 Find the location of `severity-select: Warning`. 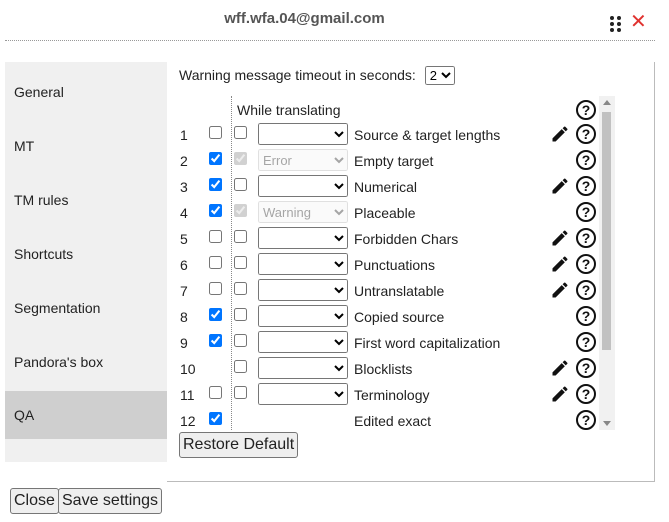

severity-select: Warning is located at coordinates (303, 212).